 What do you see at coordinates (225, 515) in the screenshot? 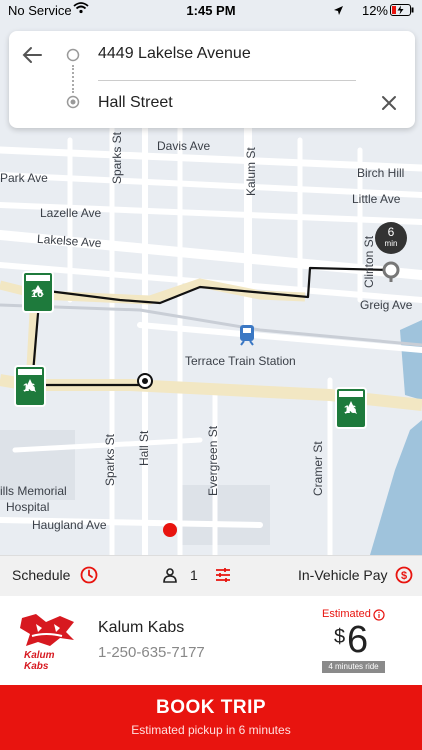
I see `map-block` at bounding box center [225, 515].